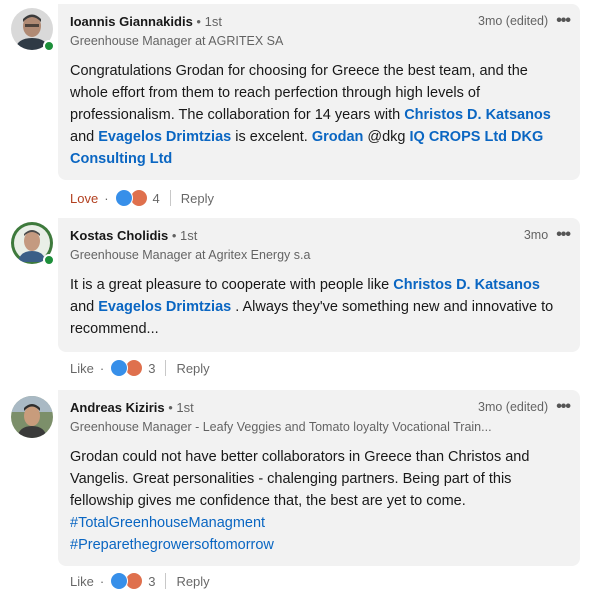 This screenshot has height=594, width=590. Describe the element at coordinates (117, 407) in the screenshot. I see `author-name: Andreas Kiziris` at that location.